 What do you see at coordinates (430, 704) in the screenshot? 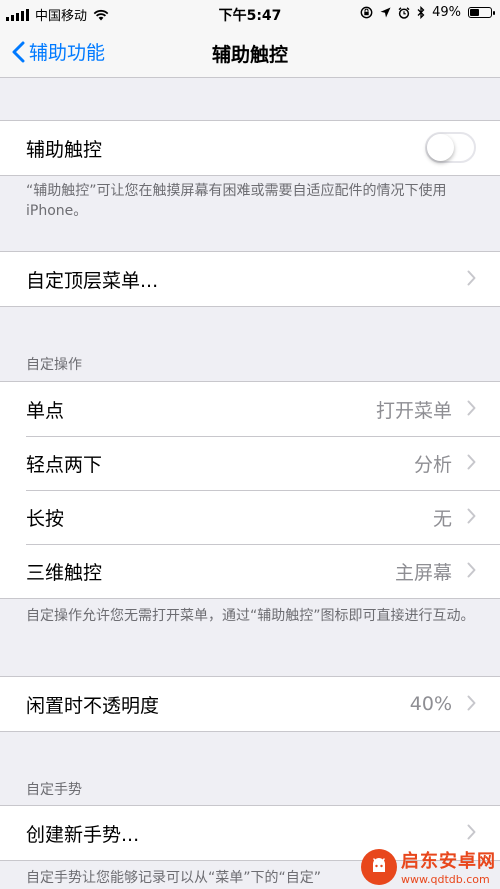
I see `idle-opacity-value: 40%` at bounding box center [430, 704].